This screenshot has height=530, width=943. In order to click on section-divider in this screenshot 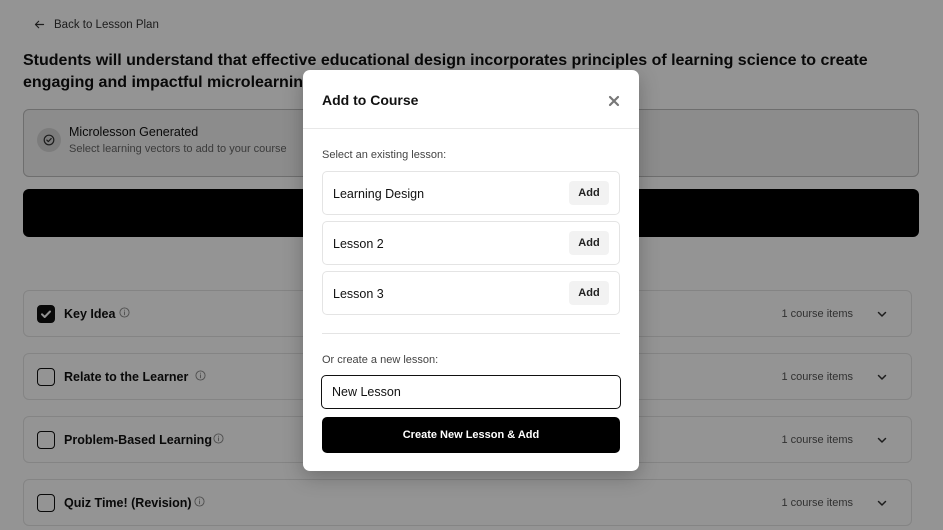, I will do `click(471, 333)`.